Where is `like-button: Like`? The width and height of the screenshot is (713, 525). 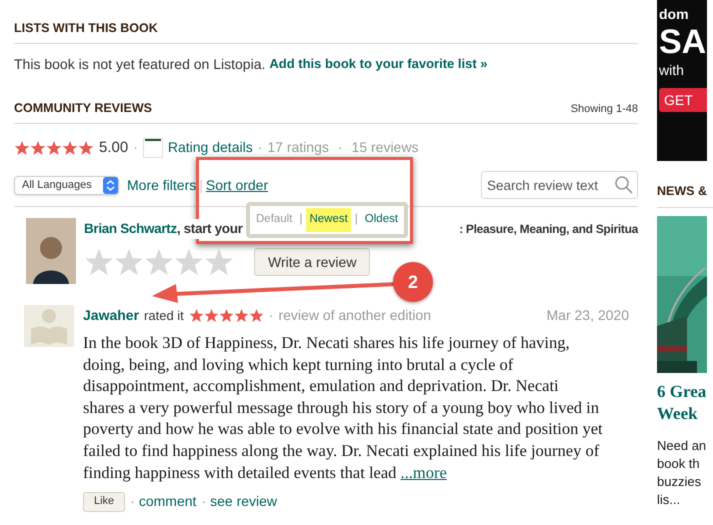
like-button: Like is located at coordinates (104, 502).